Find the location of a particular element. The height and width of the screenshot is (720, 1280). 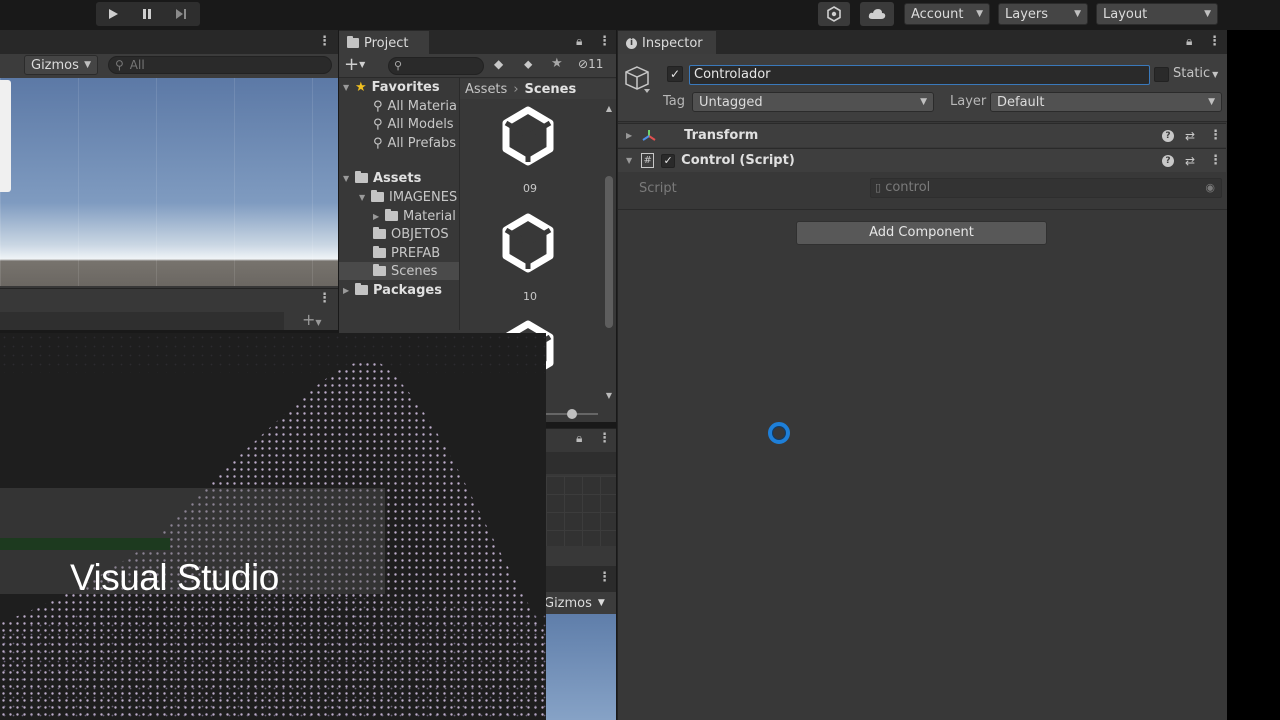

tree-favorites: ▼ ★ Favorites is located at coordinates (391, 87).